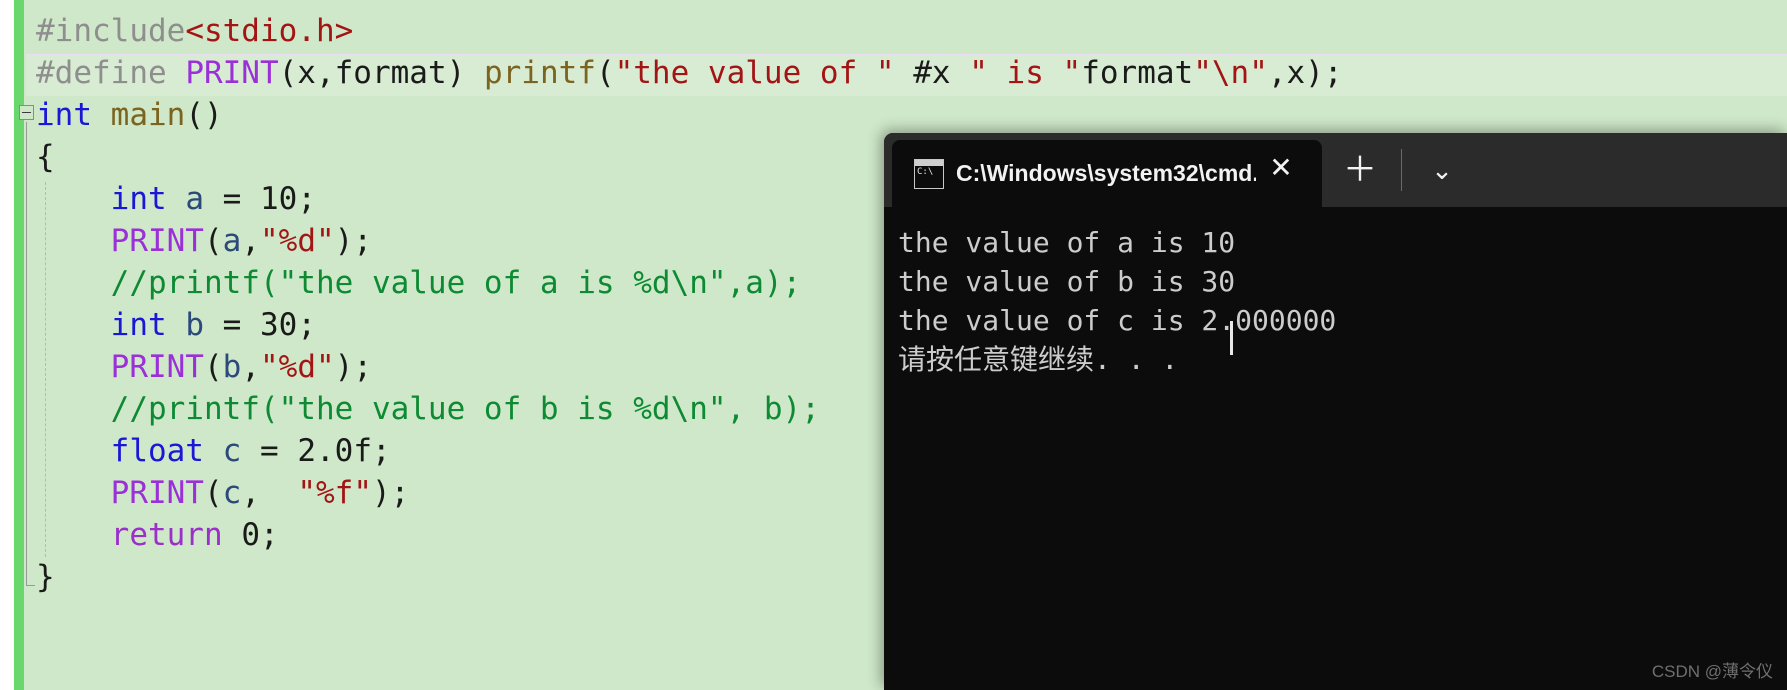 The height and width of the screenshot is (690, 1787). I want to click on code-token: (), so click(204, 115).